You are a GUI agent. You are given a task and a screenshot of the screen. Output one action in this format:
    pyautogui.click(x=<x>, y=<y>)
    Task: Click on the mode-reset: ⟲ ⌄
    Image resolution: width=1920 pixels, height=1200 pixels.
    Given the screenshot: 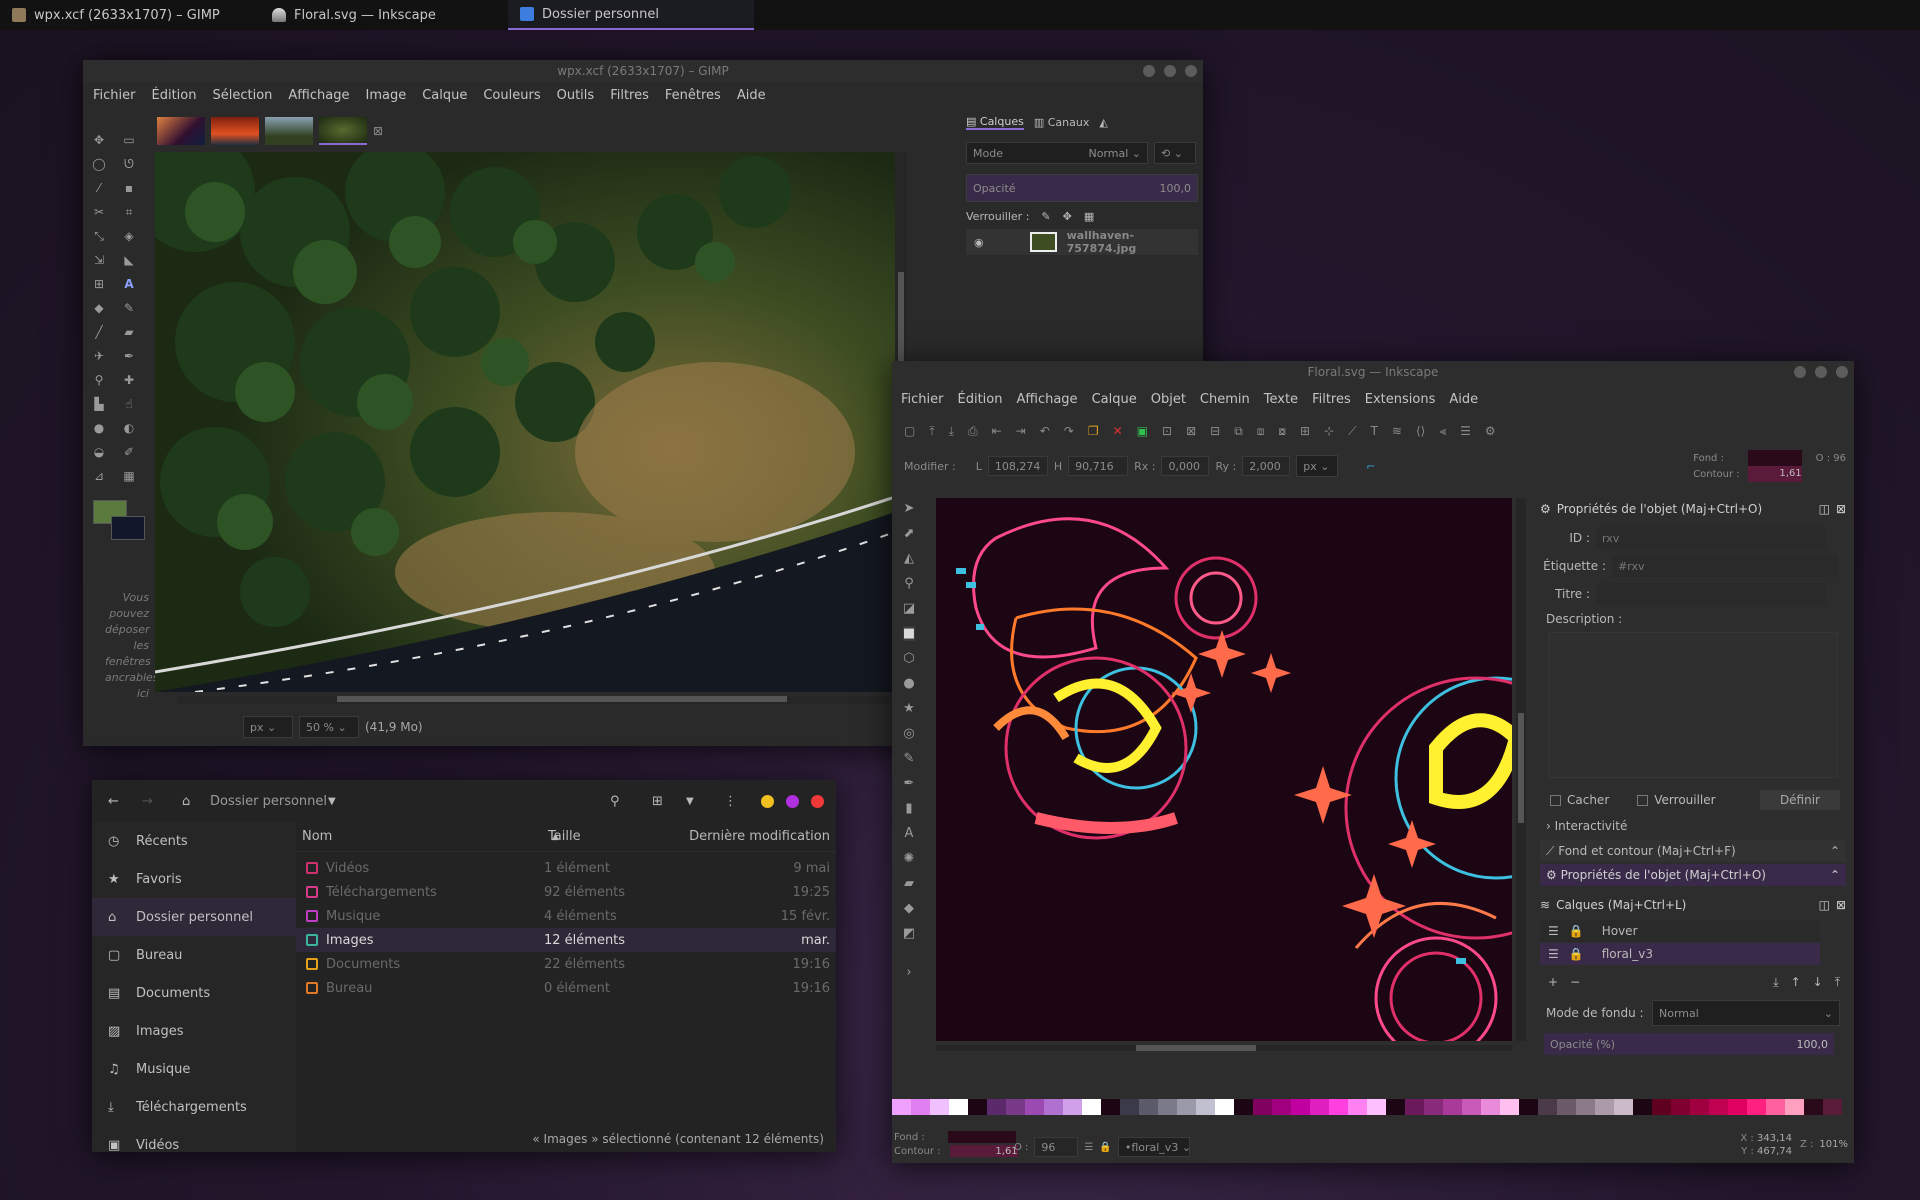 What is the action you would take?
    pyautogui.click(x=1175, y=153)
    